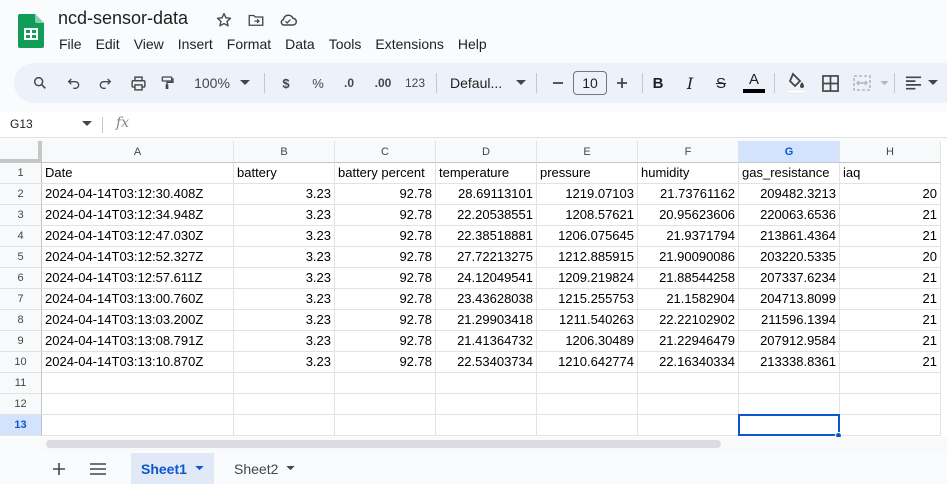 This screenshot has width=947, height=484. What do you see at coordinates (138, 341) in the screenshot?
I see `cell-a9: 2024-04-14T03:13:08.791Z` at bounding box center [138, 341].